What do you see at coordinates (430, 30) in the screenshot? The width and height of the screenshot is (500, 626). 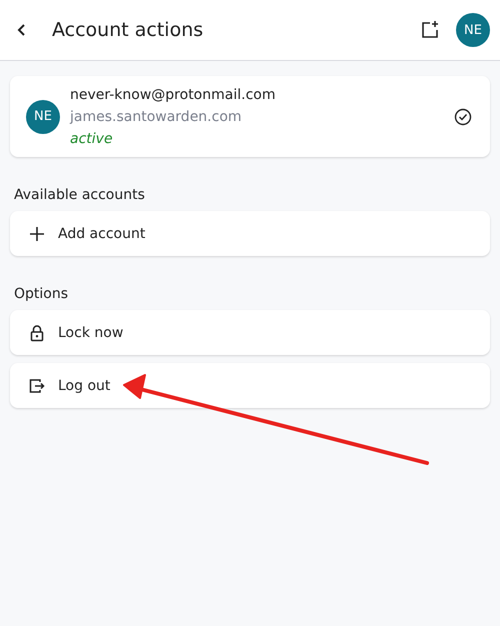 I see `add-window-icon` at bounding box center [430, 30].